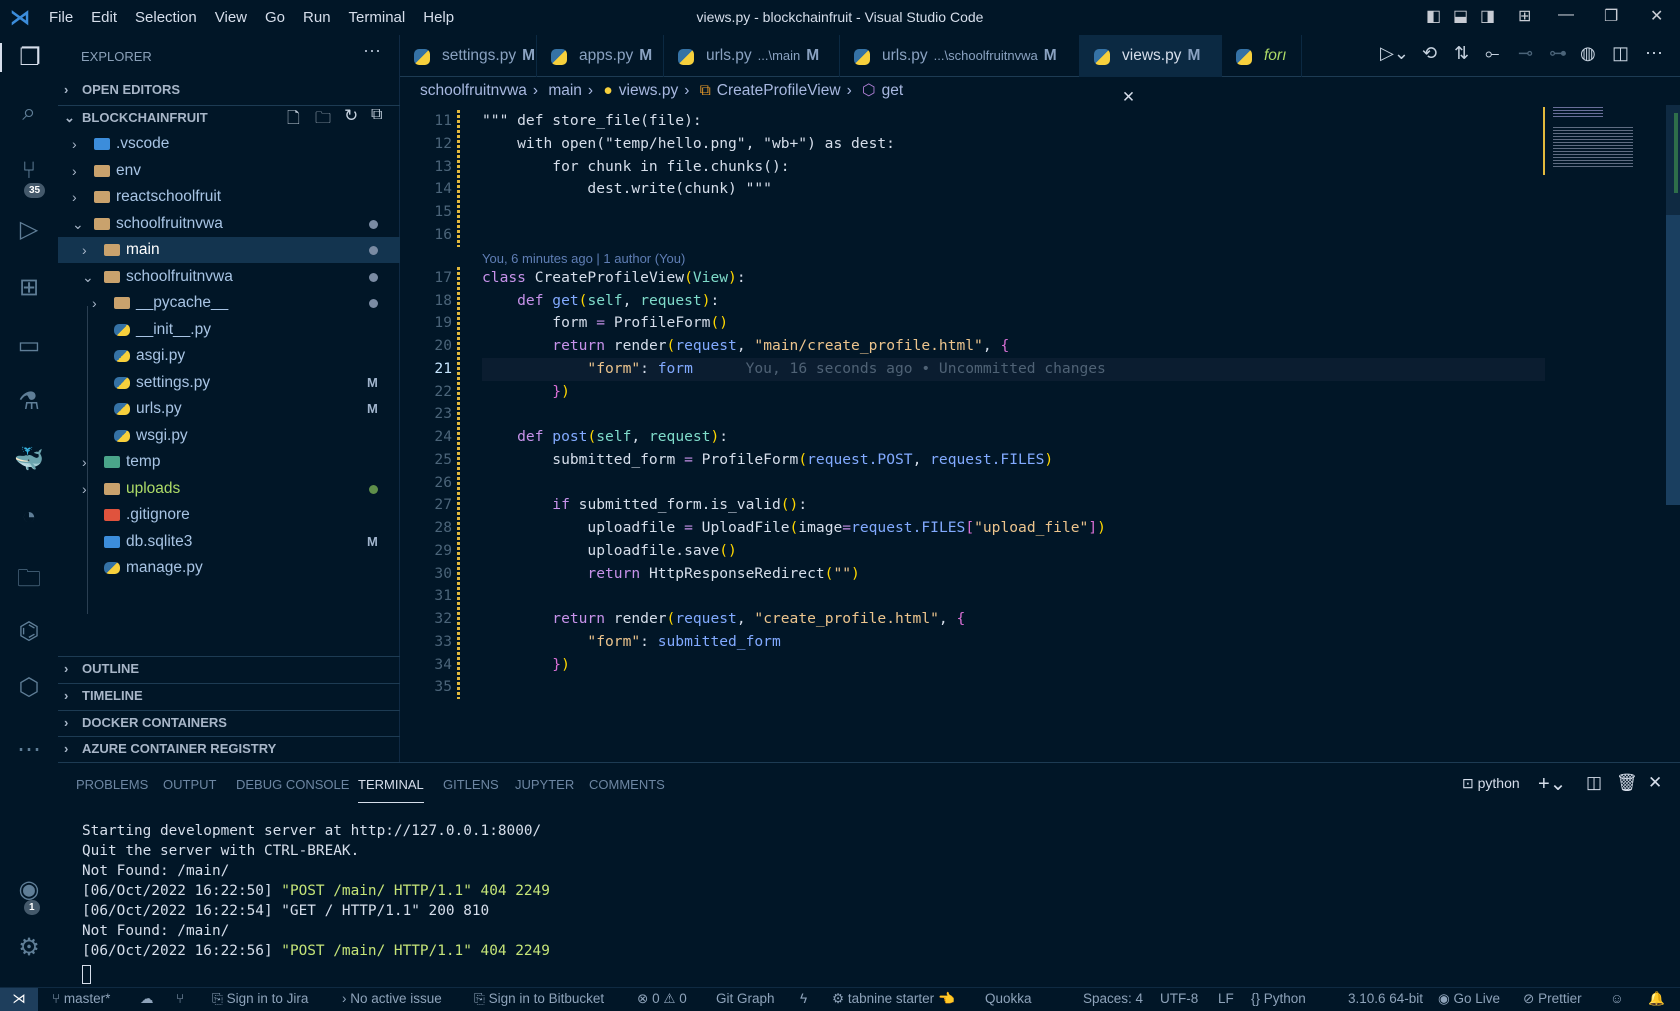 The width and height of the screenshot is (1680, 1011). What do you see at coordinates (229, 197) in the screenshot?
I see `tree-item: › reactschoolfruit` at bounding box center [229, 197].